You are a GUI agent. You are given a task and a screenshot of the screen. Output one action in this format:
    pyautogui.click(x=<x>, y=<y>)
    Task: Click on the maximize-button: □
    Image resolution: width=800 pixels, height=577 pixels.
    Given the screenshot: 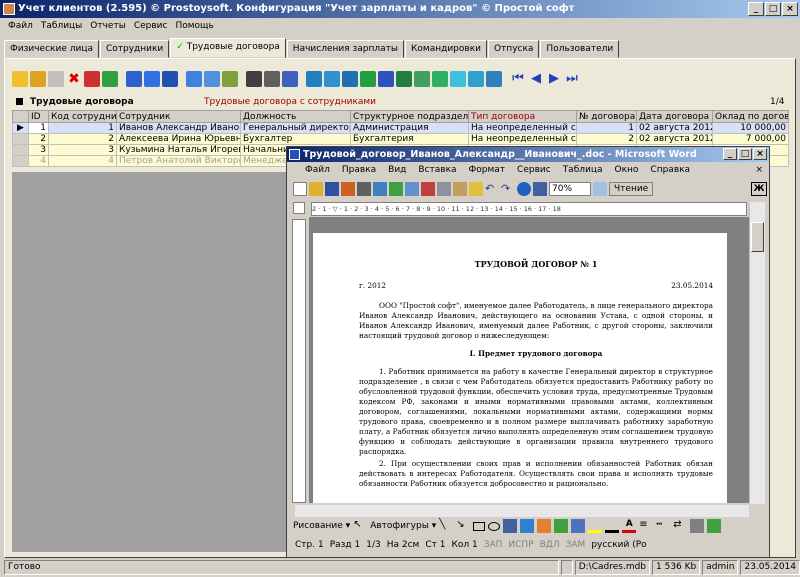 What is the action you would take?
    pyautogui.click(x=773, y=9)
    